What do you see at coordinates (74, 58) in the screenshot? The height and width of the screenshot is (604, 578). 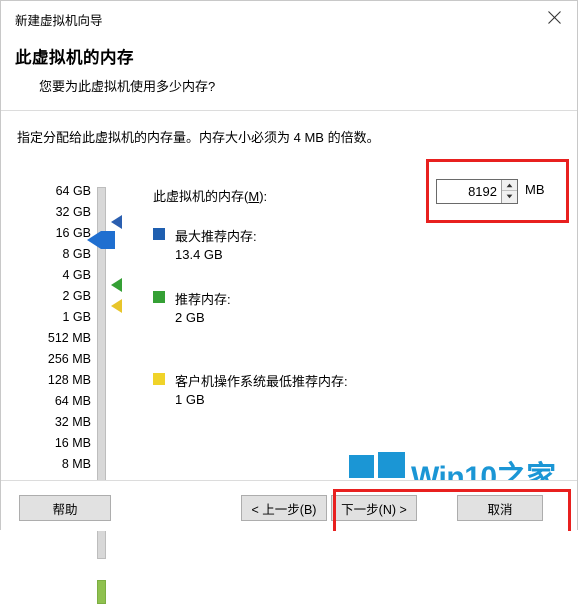 I see `page-title: 此虚拟机的内存` at bounding box center [74, 58].